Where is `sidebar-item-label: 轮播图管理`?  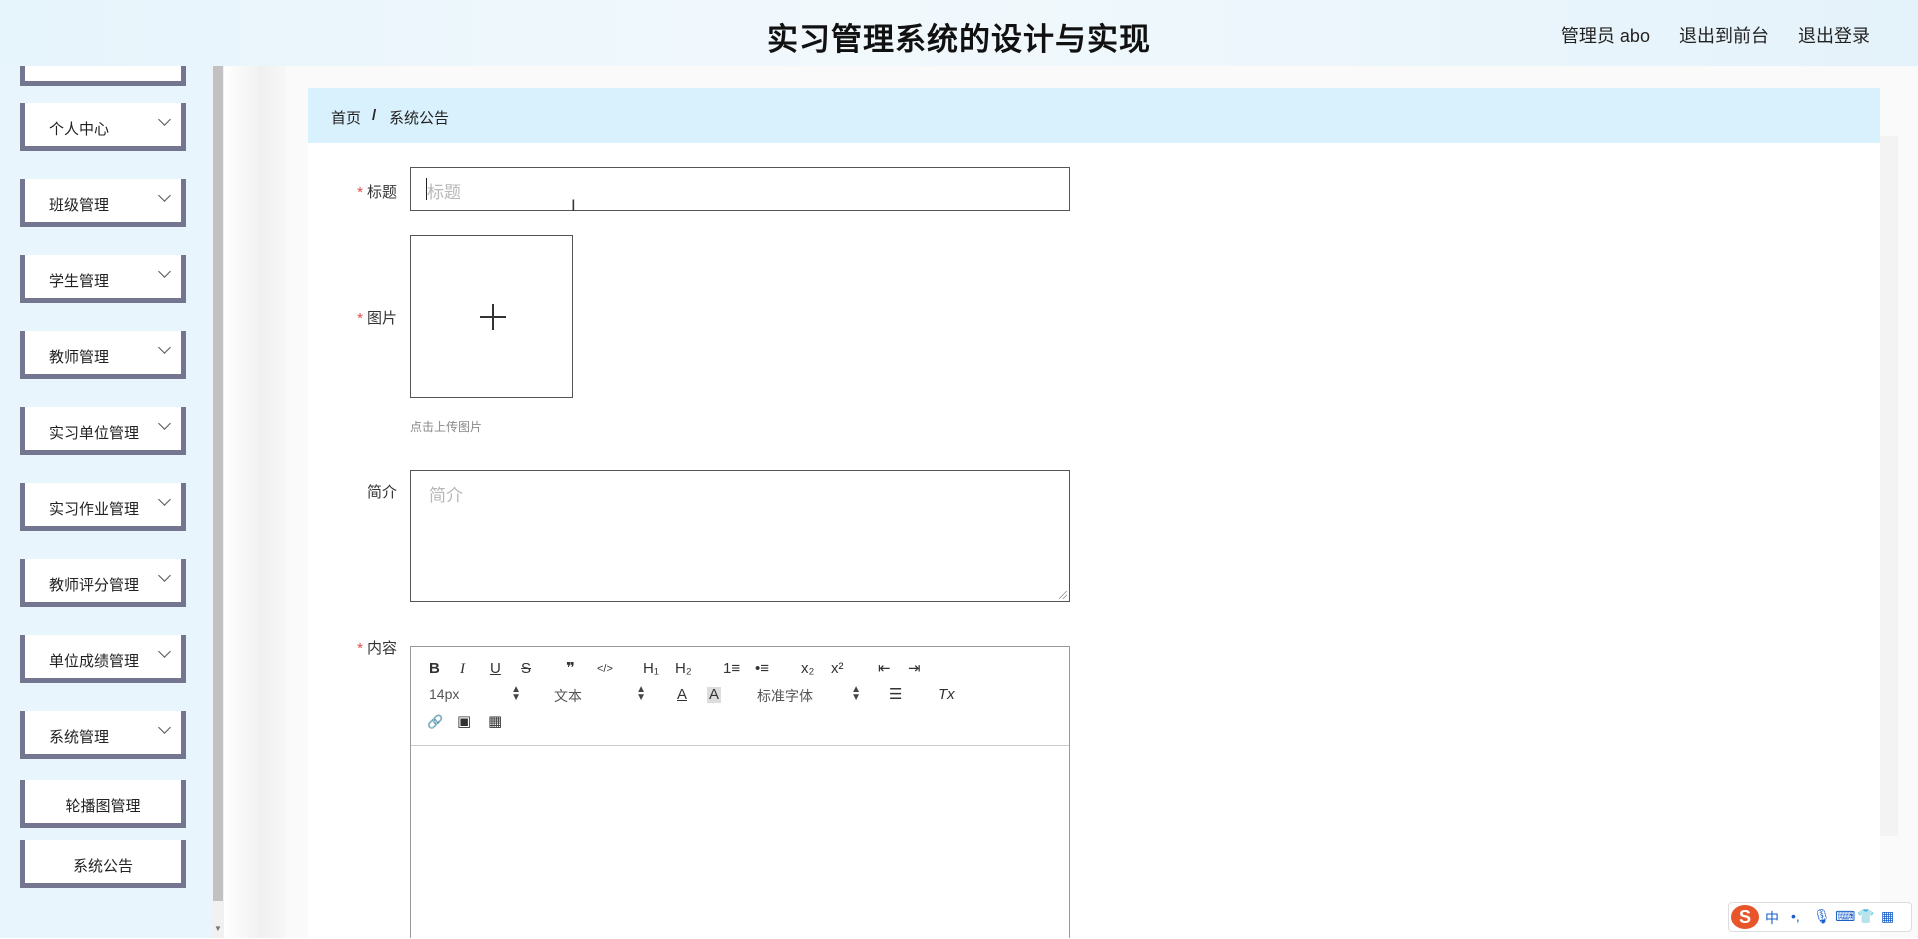 sidebar-item-label: 轮播图管理 is located at coordinates (103, 806).